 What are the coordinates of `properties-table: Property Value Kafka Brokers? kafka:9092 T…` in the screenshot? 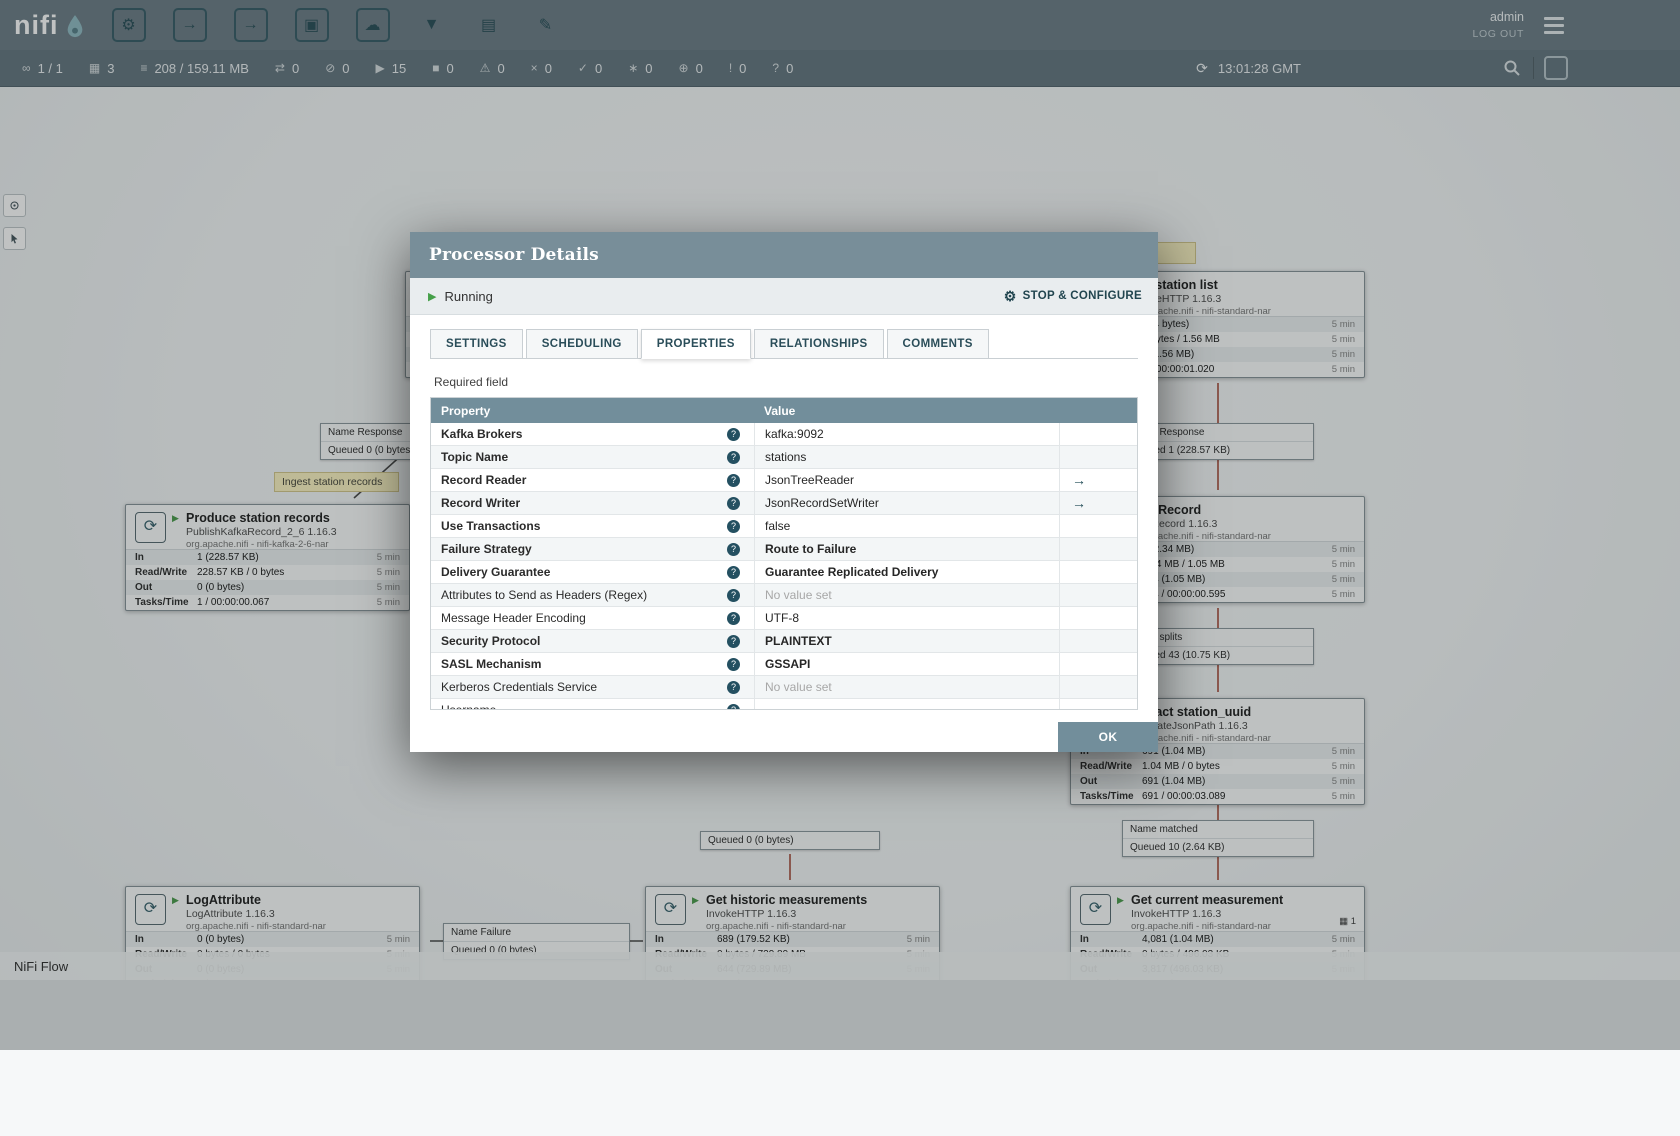 It's located at (784, 553).